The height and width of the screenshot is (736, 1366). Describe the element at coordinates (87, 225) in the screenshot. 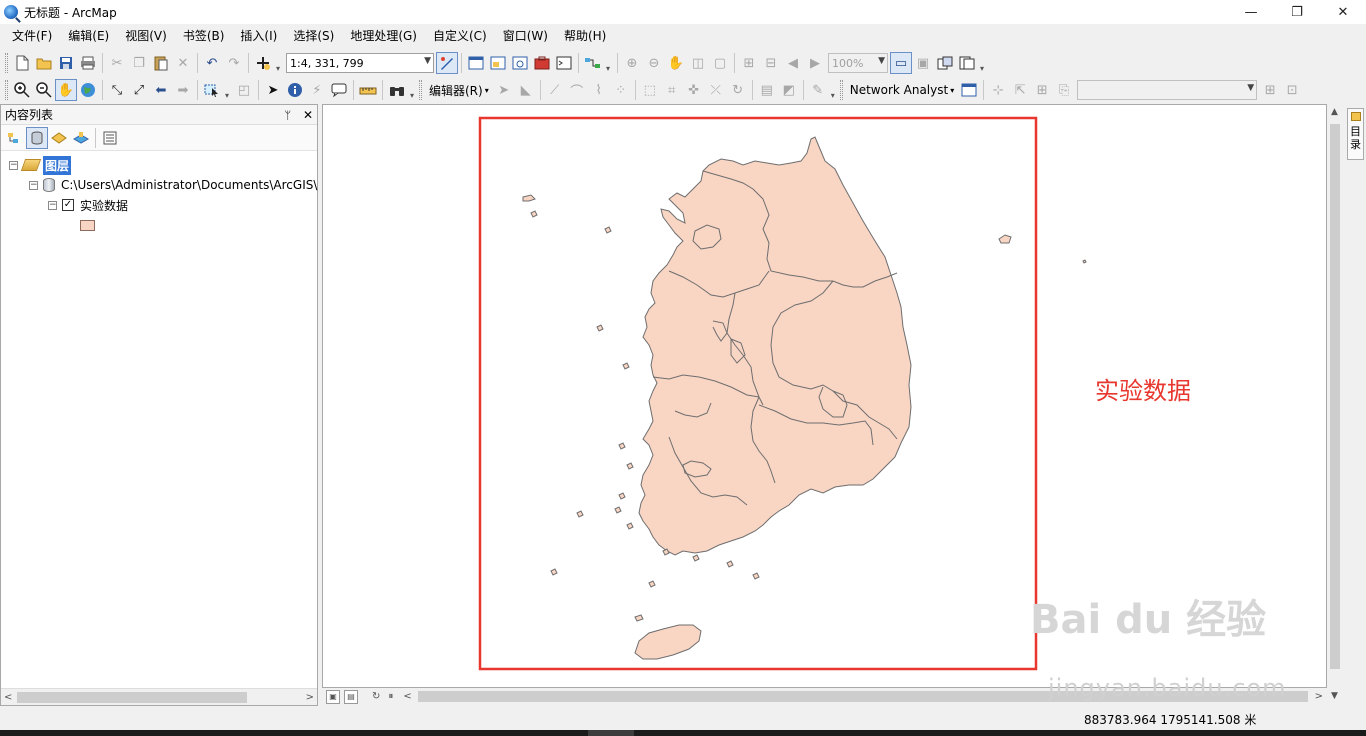

I see `tree-row-symbol` at that location.